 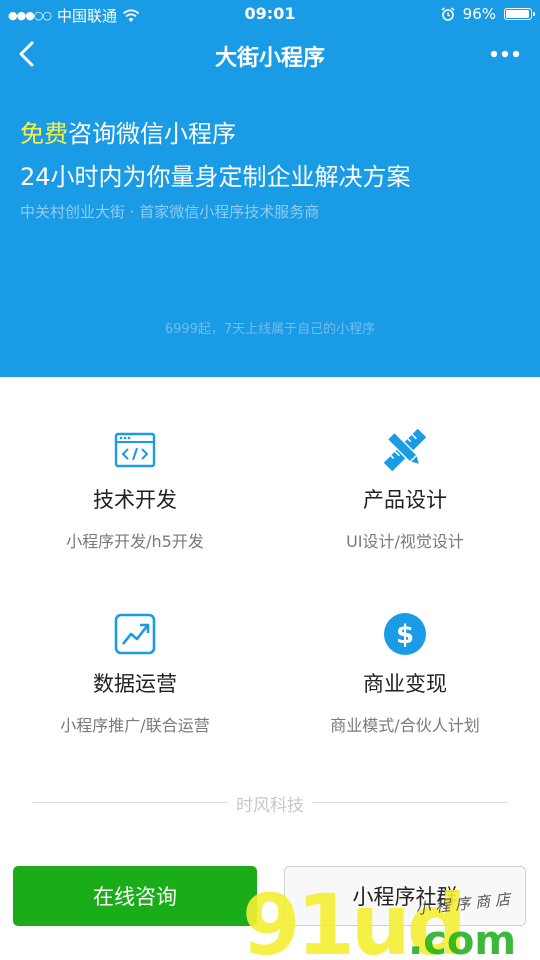 What do you see at coordinates (270, 329) in the screenshot?
I see `hero-price-note: 6999起，7天上线属于自己的小程序` at bounding box center [270, 329].